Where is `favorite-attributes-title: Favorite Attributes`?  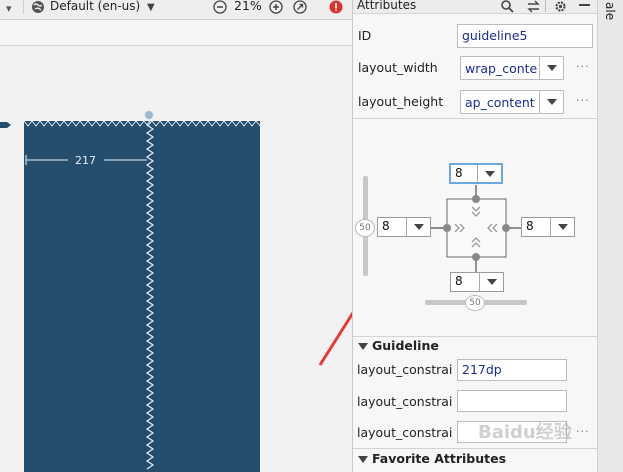
favorite-attributes-title: Favorite Attributes is located at coordinates (439, 458).